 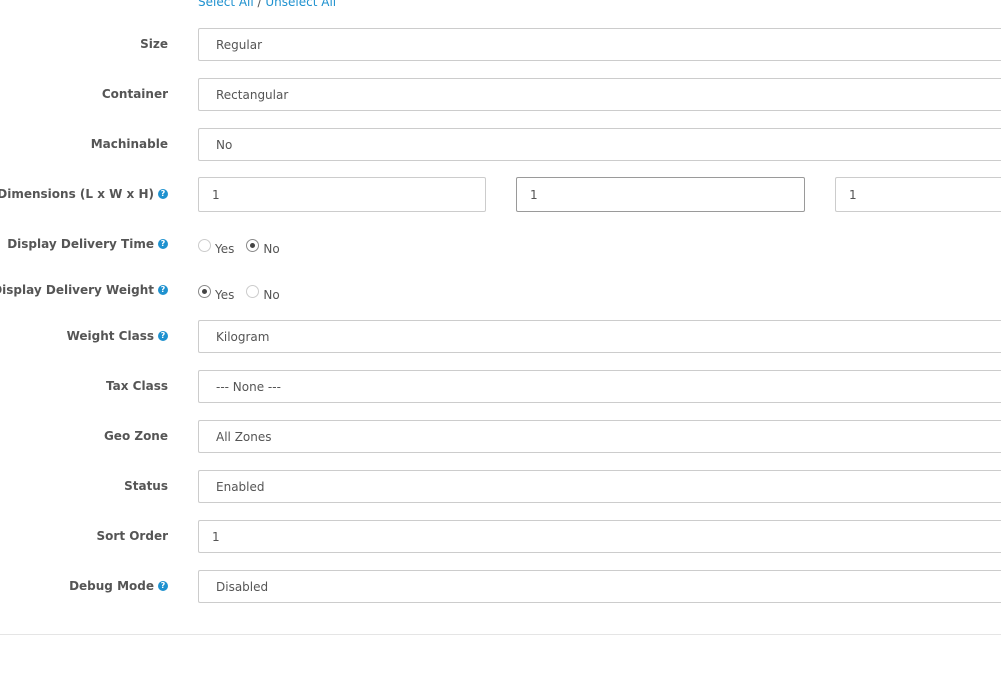 I want to click on tax-class-label: Tax Class, so click(x=137, y=386).